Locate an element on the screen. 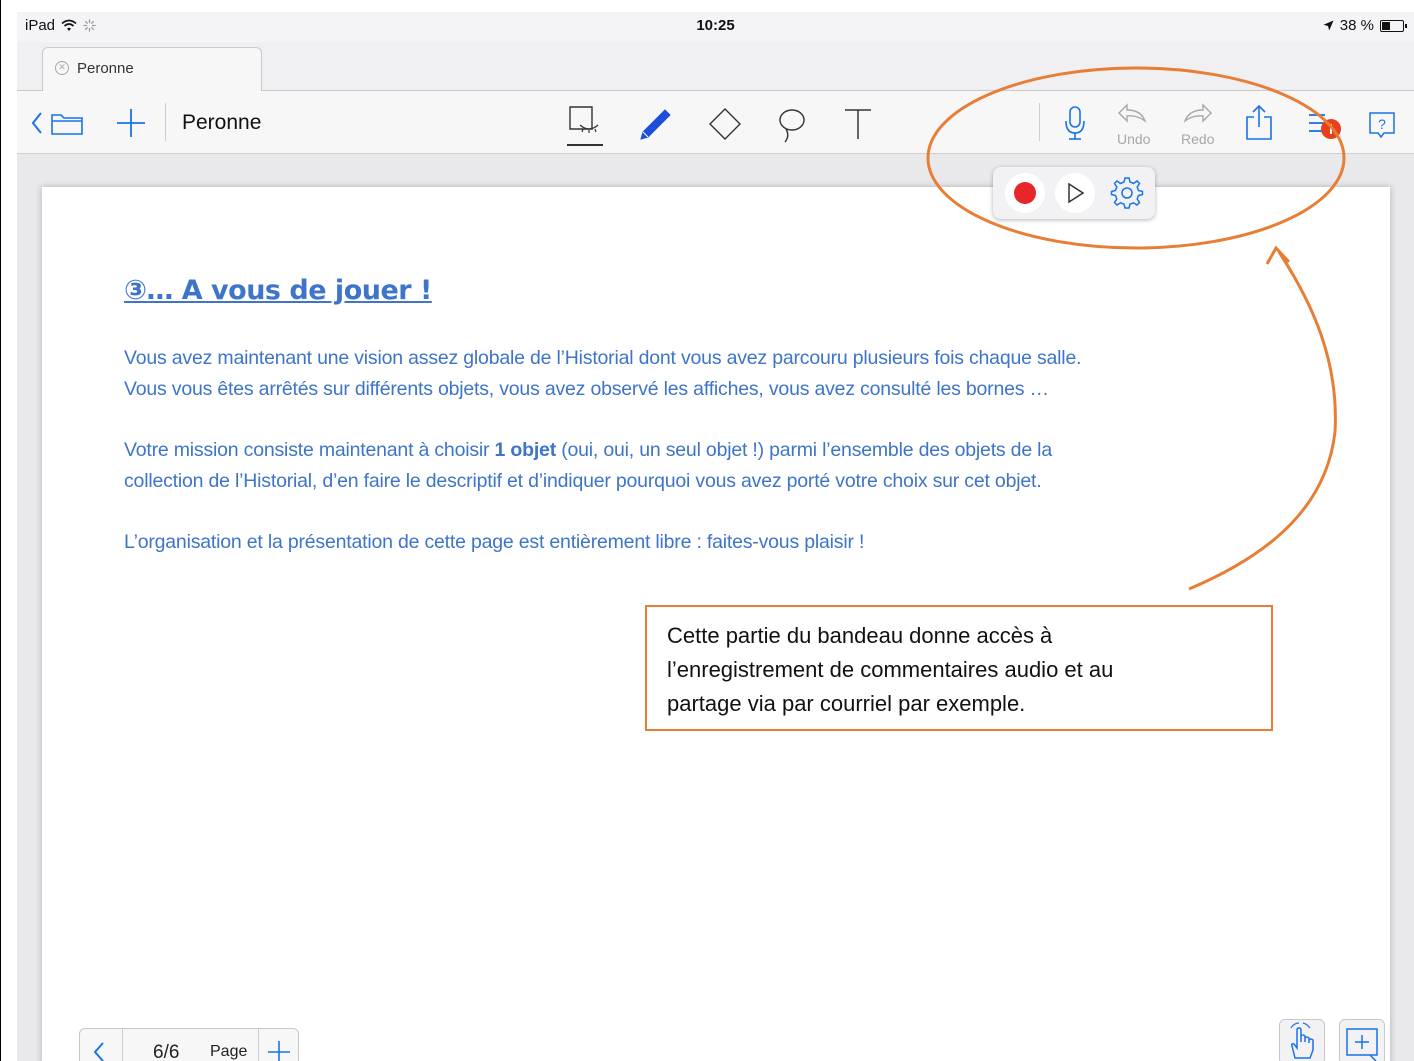 Image resolution: width=1414 pixels, height=1061 pixels. status-right: 38 % is located at coordinates (1365, 25).